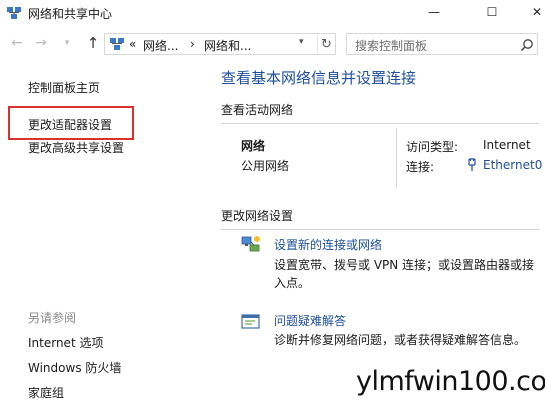 The height and width of the screenshot is (404, 545). Describe the element at coordinates (132, 44) in the screenshot. I see `breadcrumb-overflow: «` at that location.